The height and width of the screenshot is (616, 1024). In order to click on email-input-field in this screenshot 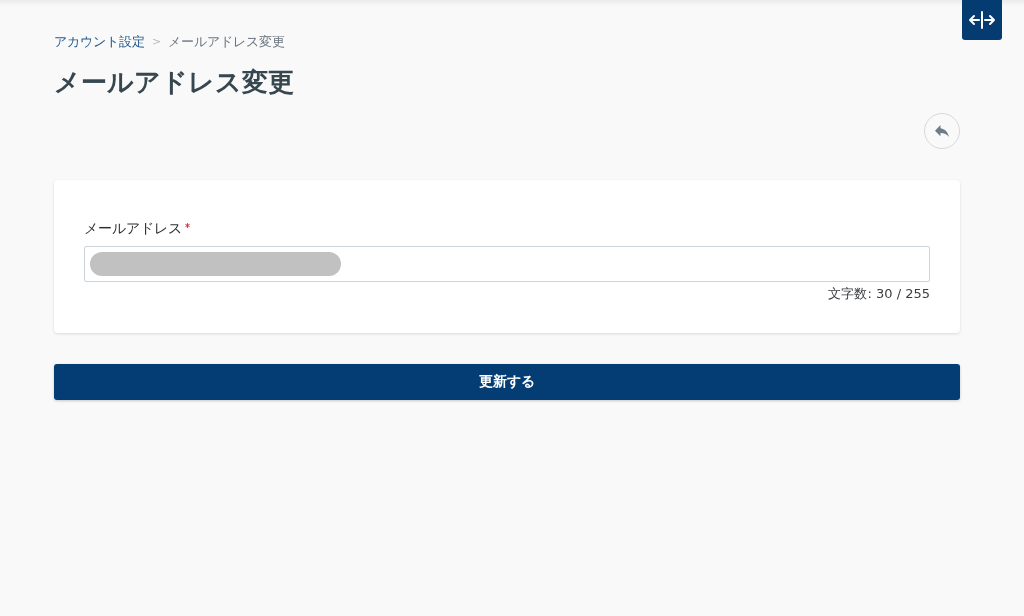, I will do `click(507, 264)`.